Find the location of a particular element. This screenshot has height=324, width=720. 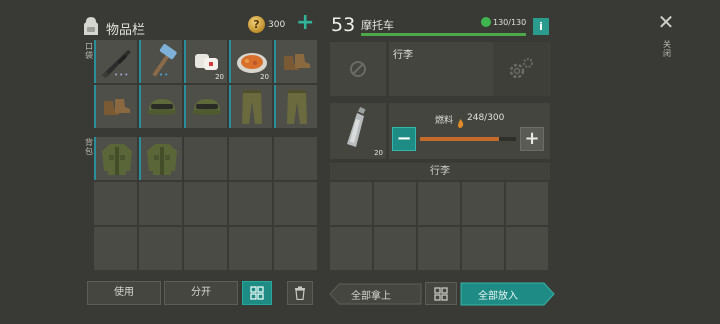

bandage-icon is located at coordinates (206, 61).